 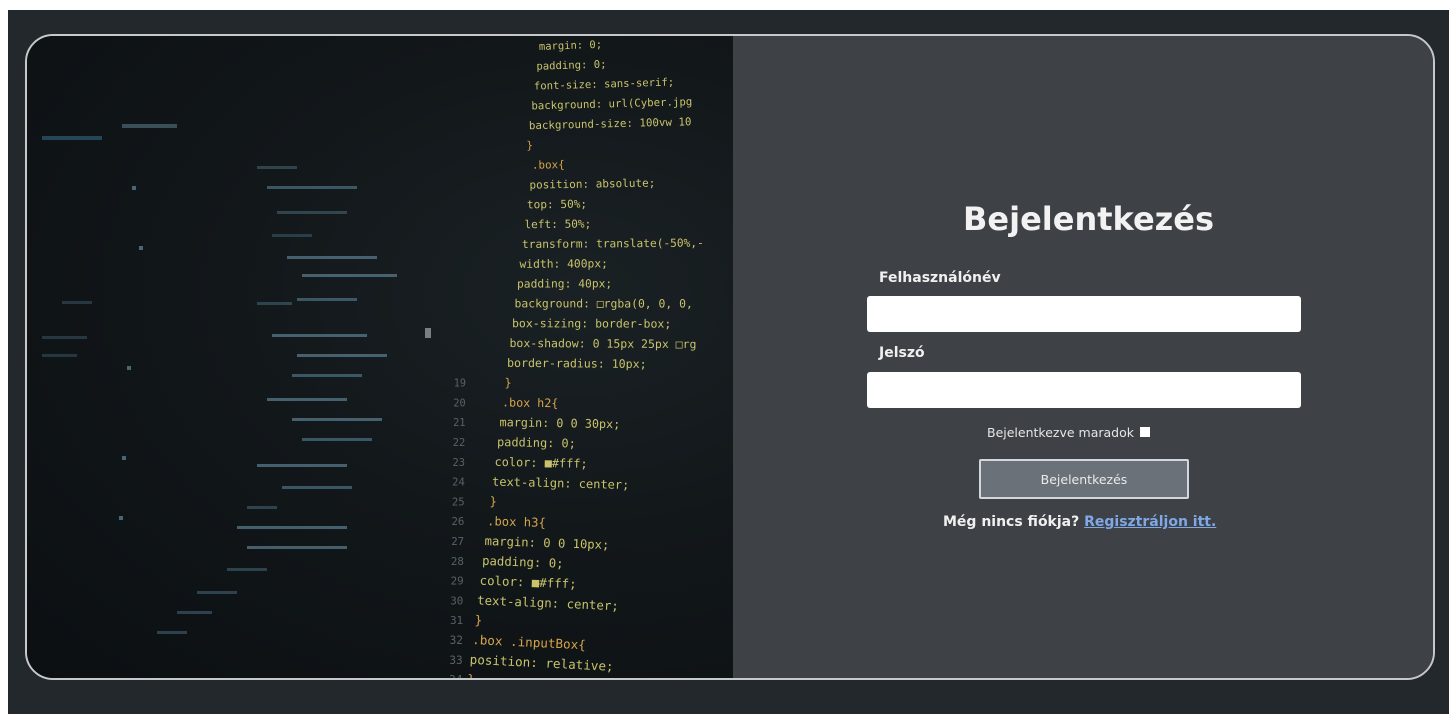 I want to click on code-line: padding: 40px;, so click(x=564, y=283).